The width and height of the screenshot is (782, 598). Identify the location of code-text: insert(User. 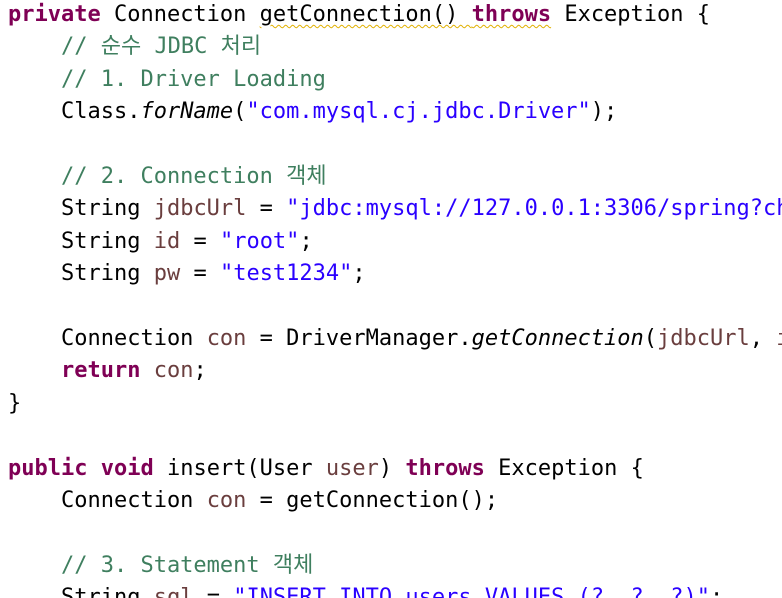
(239, 468).